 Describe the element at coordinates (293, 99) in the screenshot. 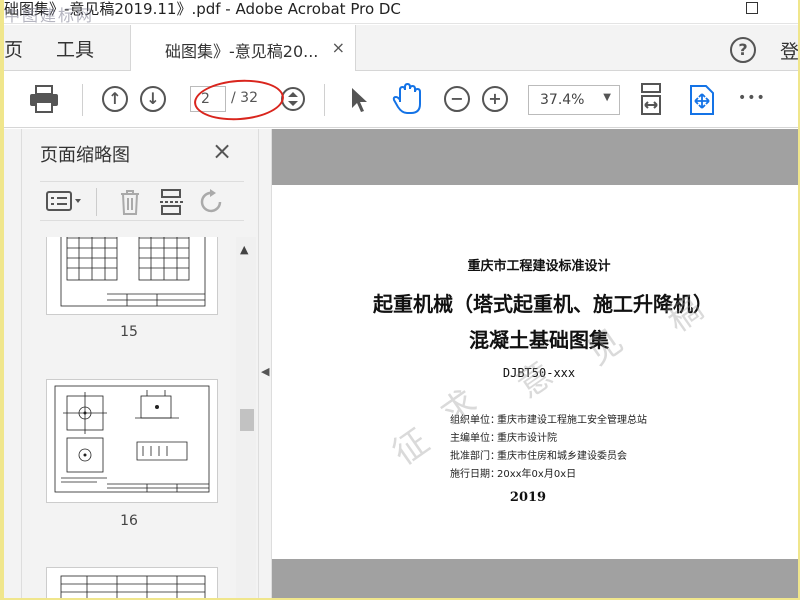

I see `page-stepper-icon` at that location.